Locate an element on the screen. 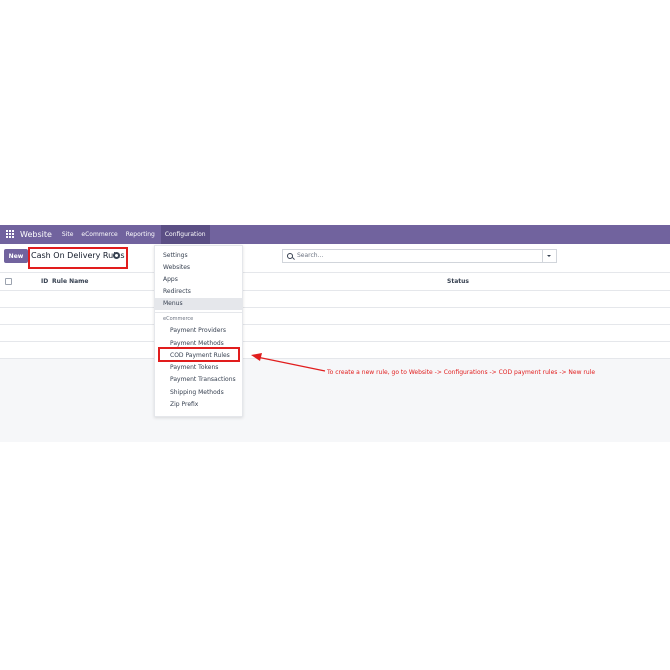  column-id: ID is located at coordinates (44, 281).